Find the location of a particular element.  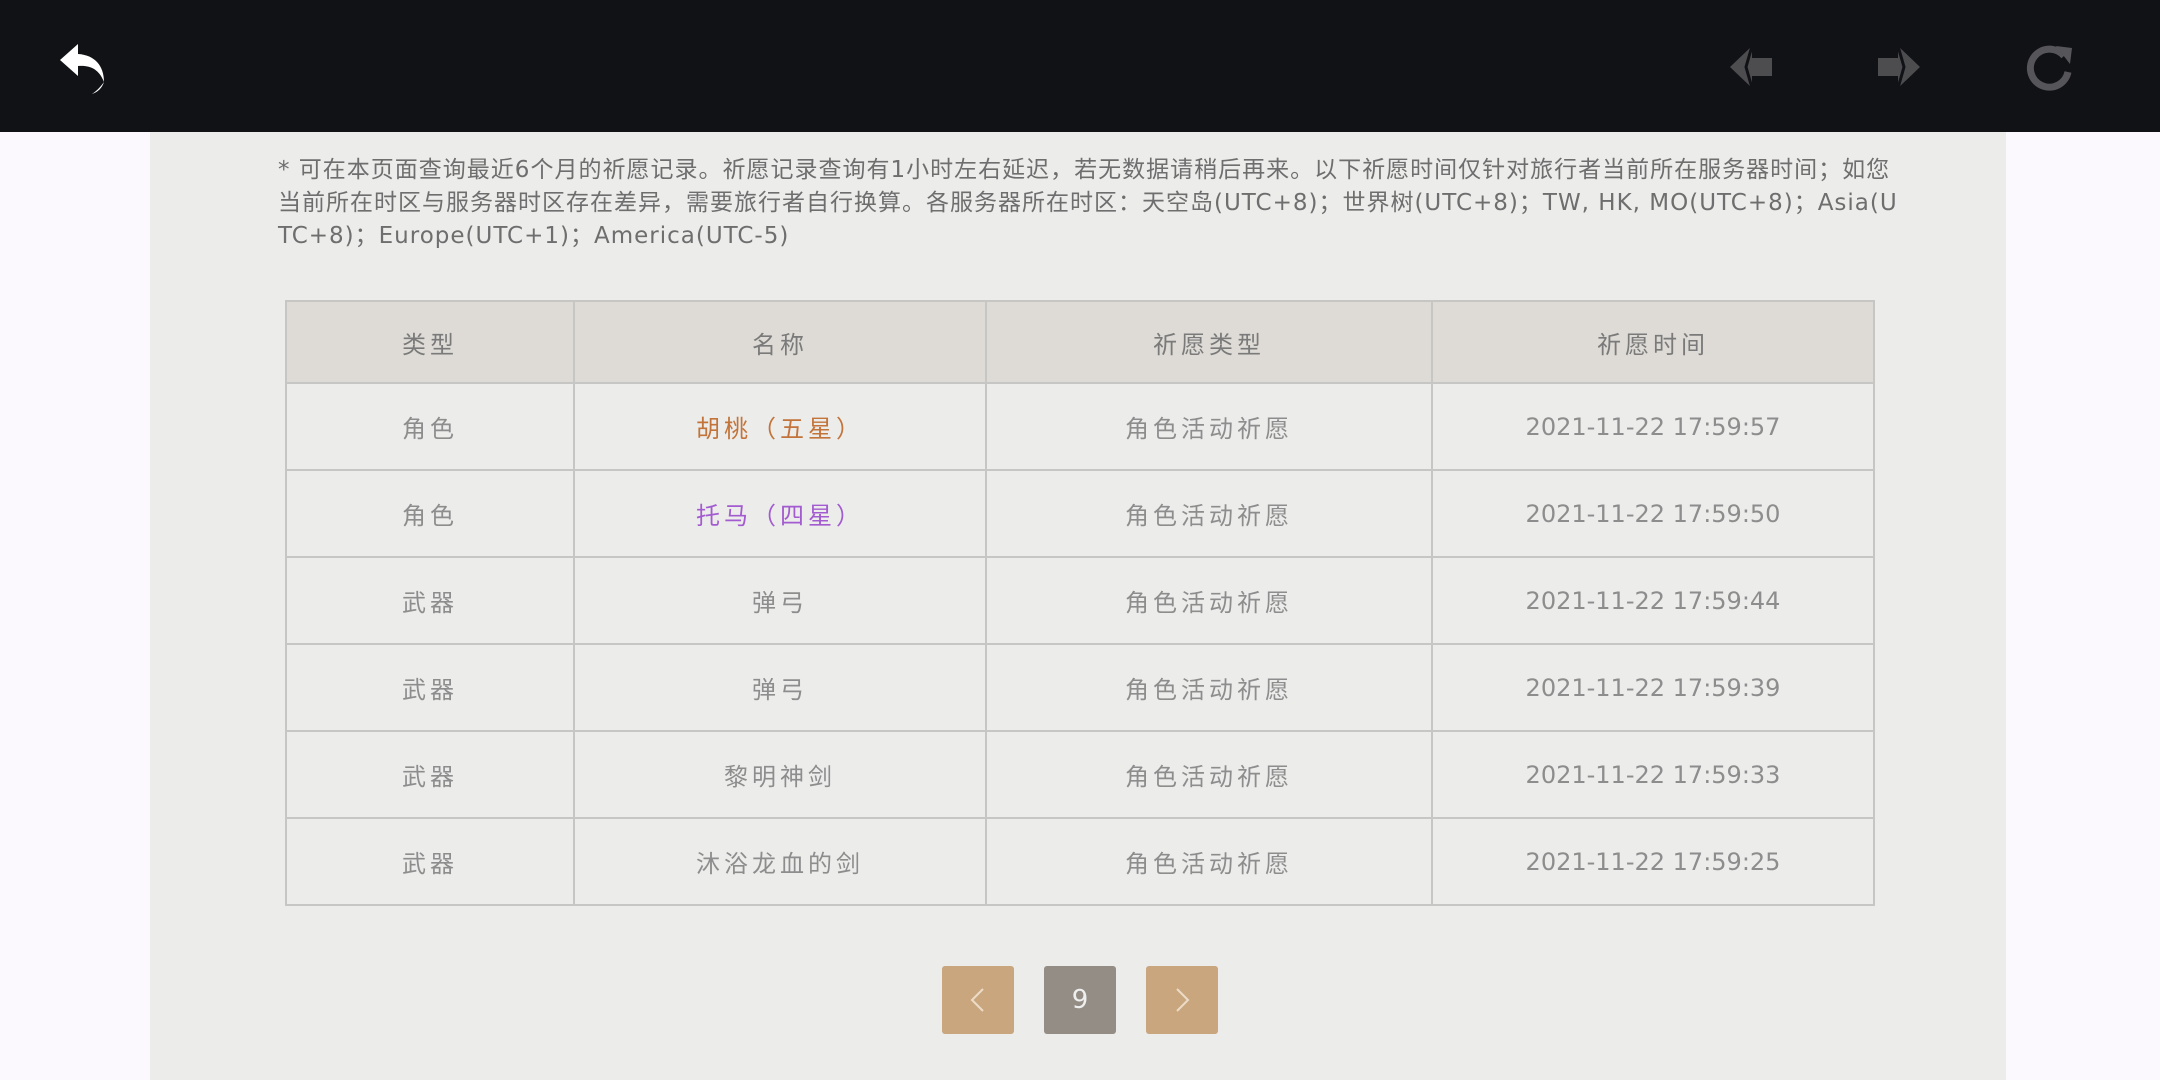

back-arrow-icon is located at coordinates (82, 69).